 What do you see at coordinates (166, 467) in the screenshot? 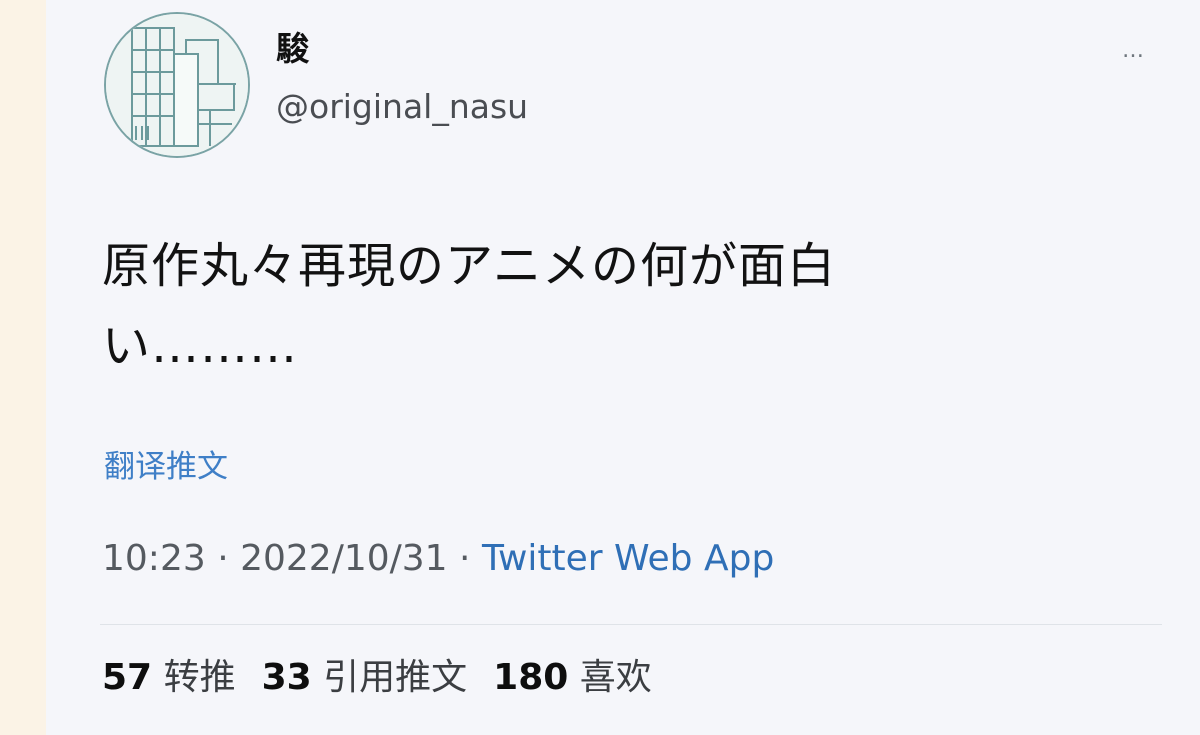
I see `translate-tweet-link: 翻译推文` at bounding box center [166, 467].